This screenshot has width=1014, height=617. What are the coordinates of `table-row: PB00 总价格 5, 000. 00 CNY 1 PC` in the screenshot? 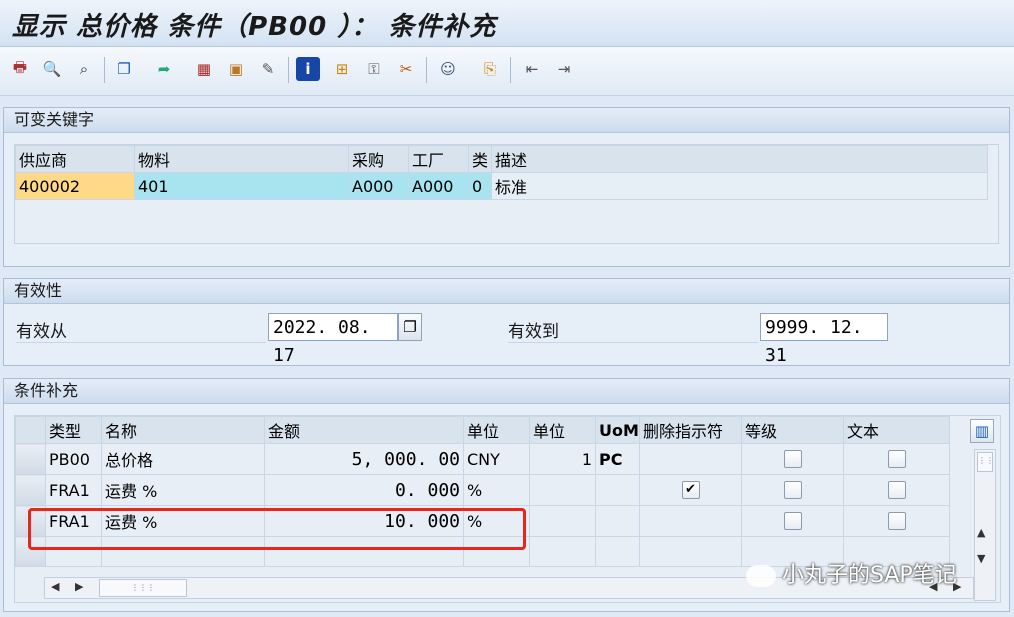 It's located at (482, 459).